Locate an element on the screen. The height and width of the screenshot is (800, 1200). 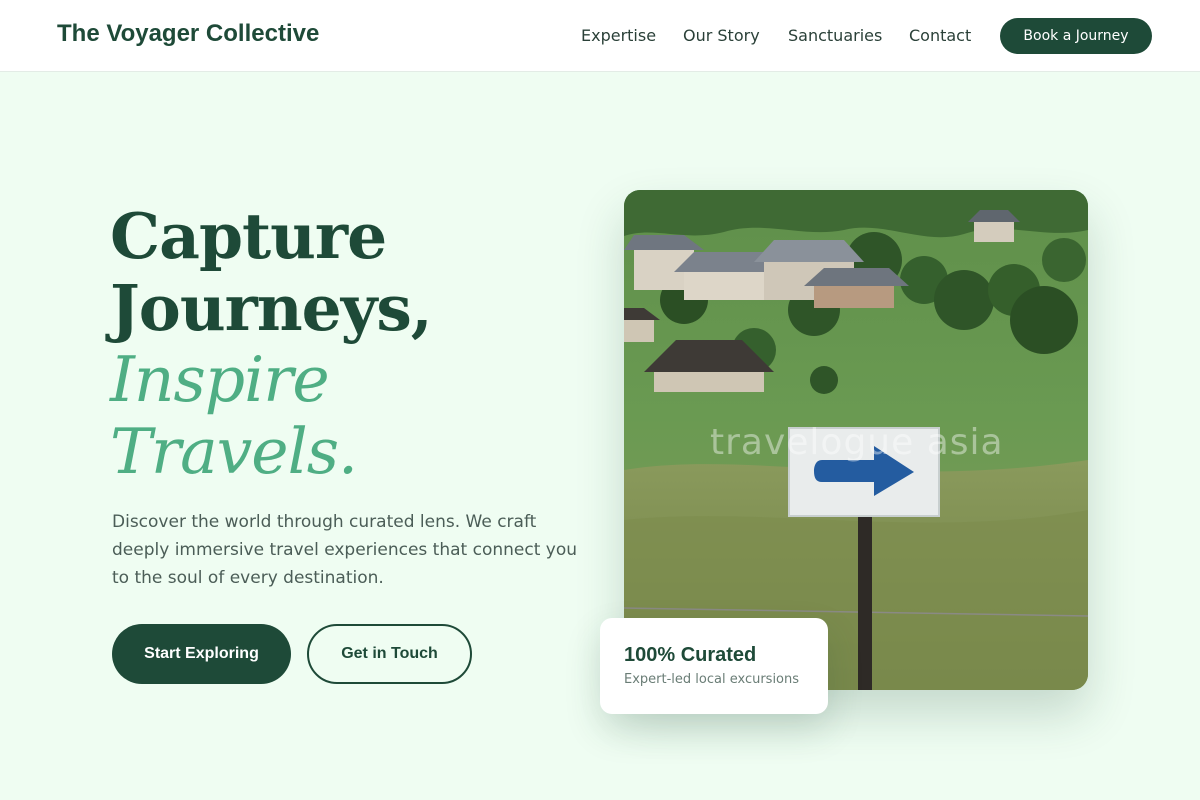
stat-card: 100% Curated Expert-led local excursions is located at coordinates (714, 666).